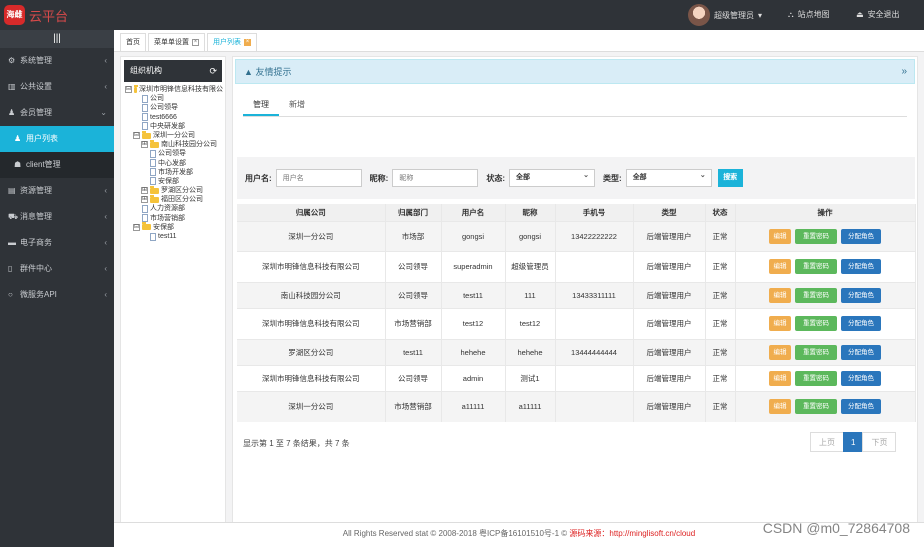  I want to click on site-map-link: ⛬ 站点地图, so click(809, 14).